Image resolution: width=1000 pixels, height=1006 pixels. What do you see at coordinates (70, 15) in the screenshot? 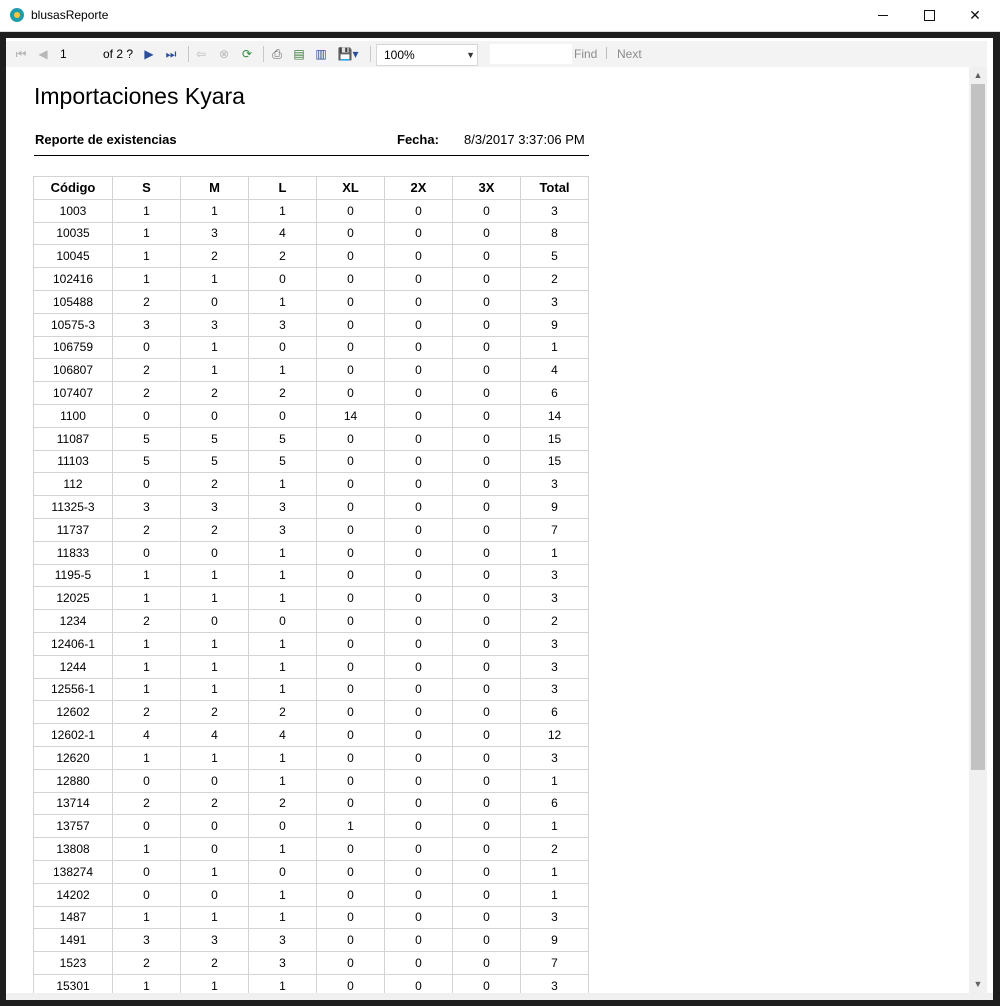
I see `window-title: blusasReporte` at bounding box center [70, 15].